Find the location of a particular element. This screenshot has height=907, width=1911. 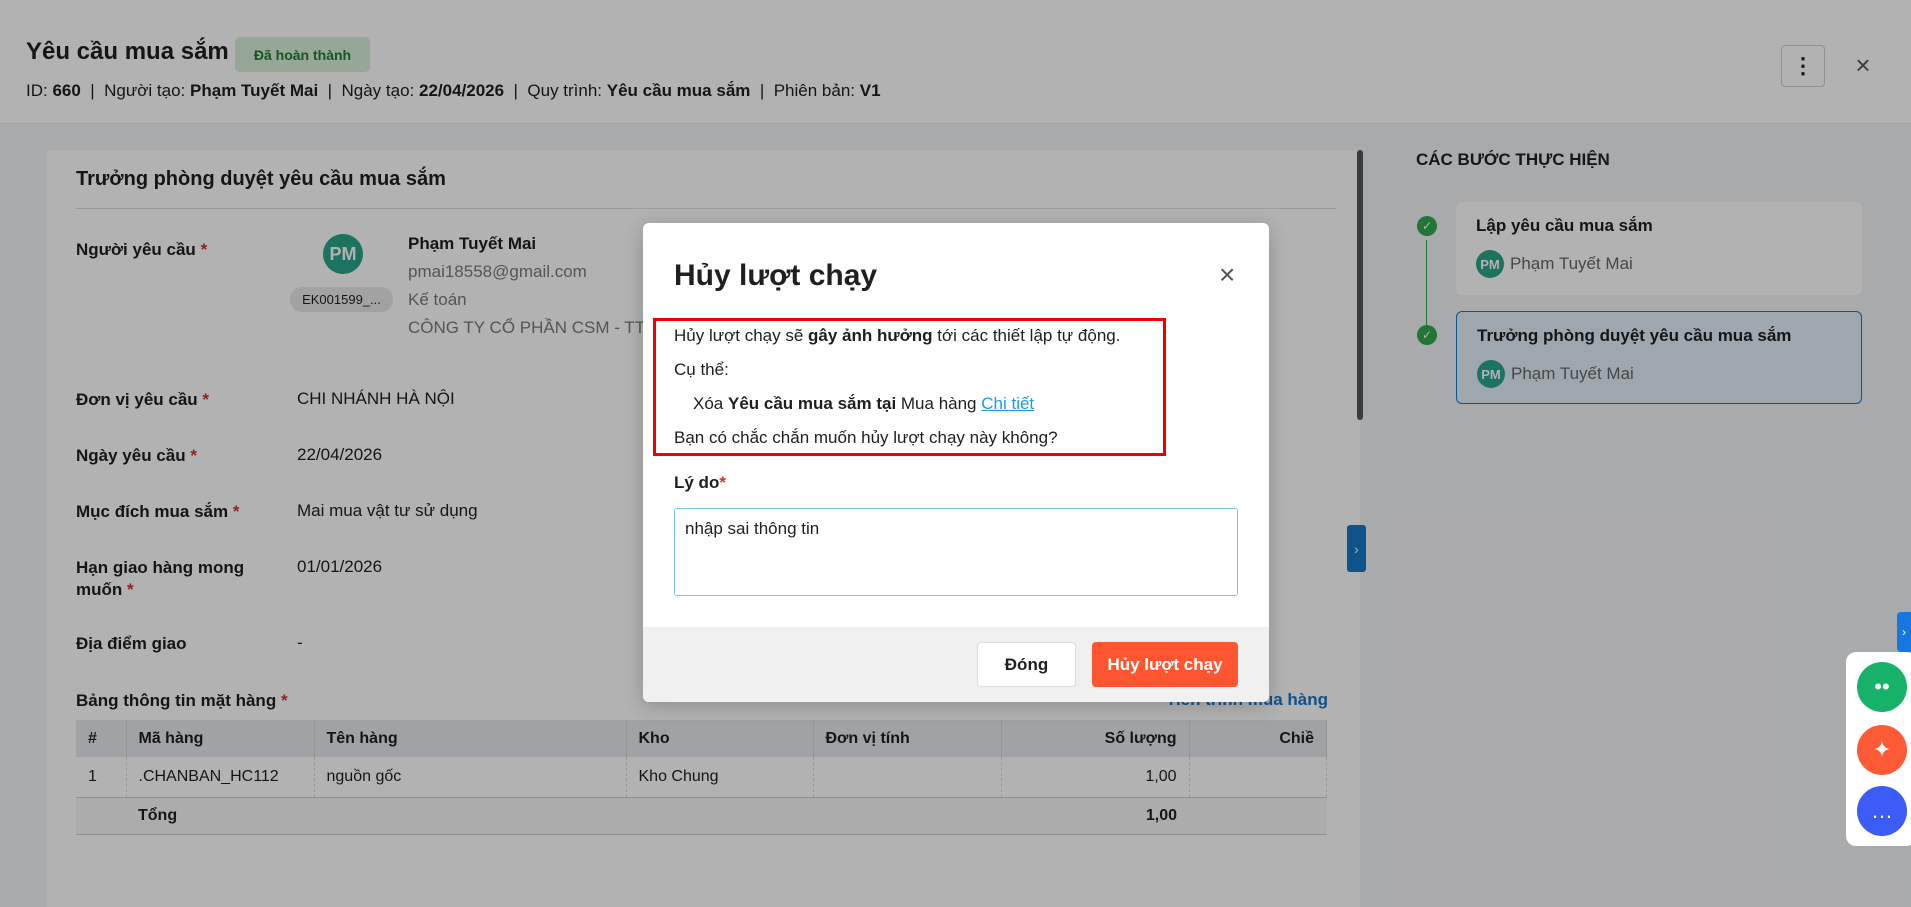

detail-link: Chi tiết is located at coordinates (1007, 403).